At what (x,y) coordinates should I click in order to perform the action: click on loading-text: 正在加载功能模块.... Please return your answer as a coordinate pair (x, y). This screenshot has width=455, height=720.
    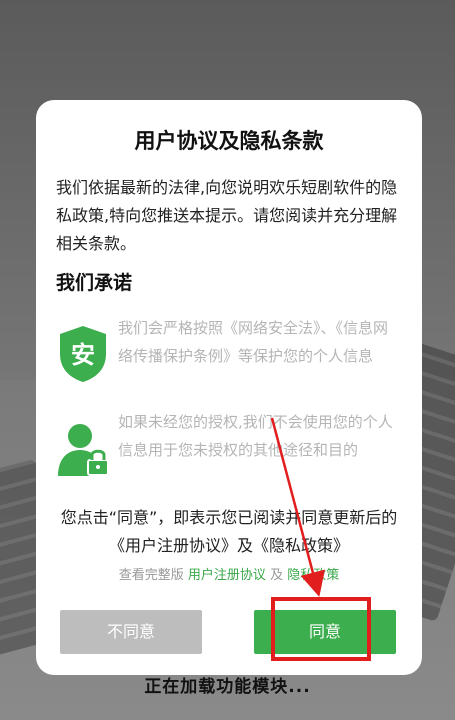
    Looking at the image, I should click on (227, 687).